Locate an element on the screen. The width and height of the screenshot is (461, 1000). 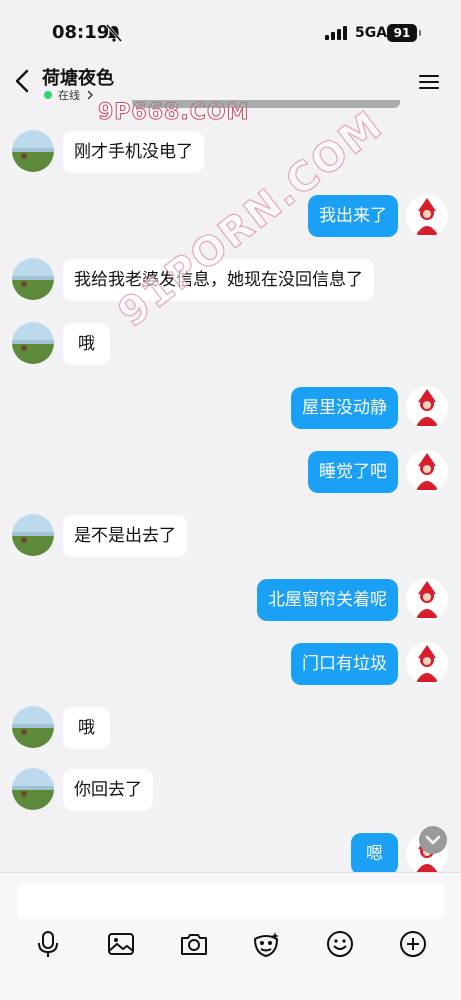
message-bubble: 北屋窗帘关着呢 is located at coordinates (327, 600).